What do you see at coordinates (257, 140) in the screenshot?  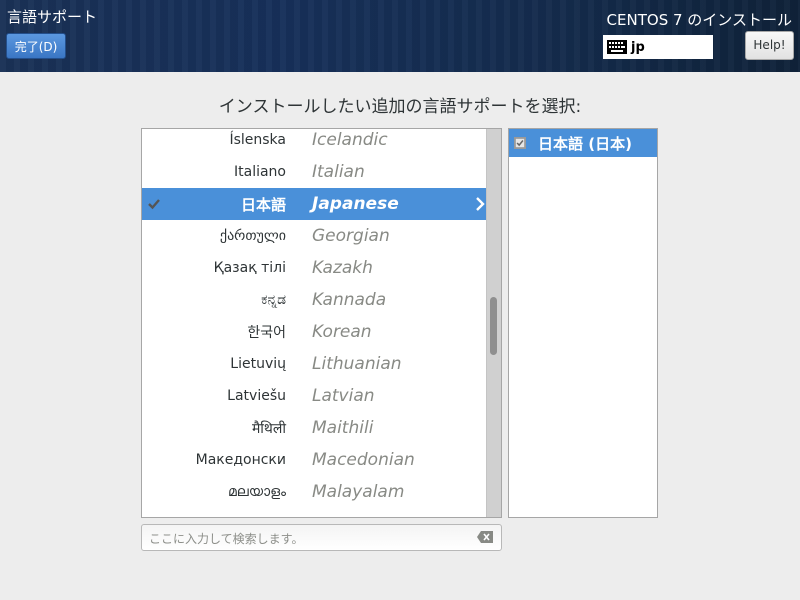 I see `language-native-name: Íslenska` at bounding box center [257, 140].